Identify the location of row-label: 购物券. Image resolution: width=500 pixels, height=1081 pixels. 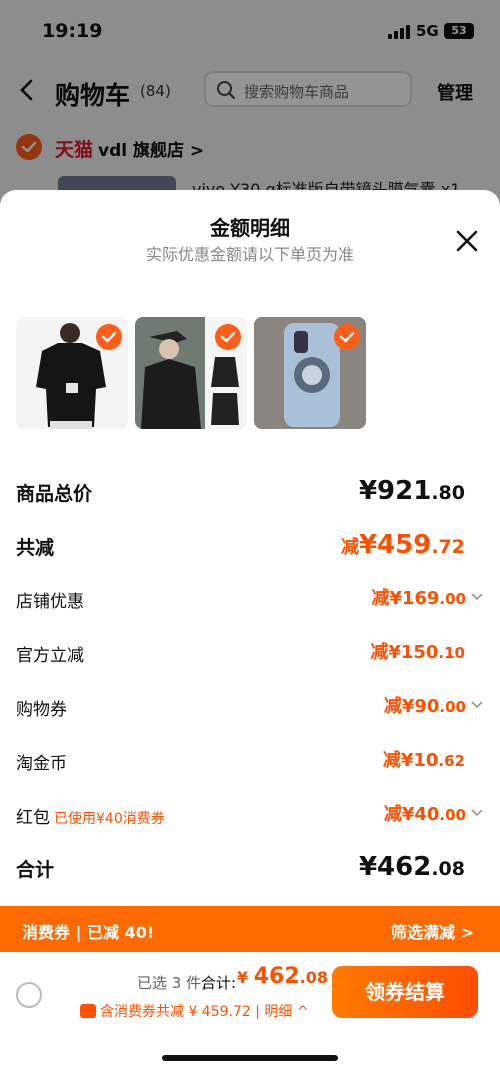
(41, 710).